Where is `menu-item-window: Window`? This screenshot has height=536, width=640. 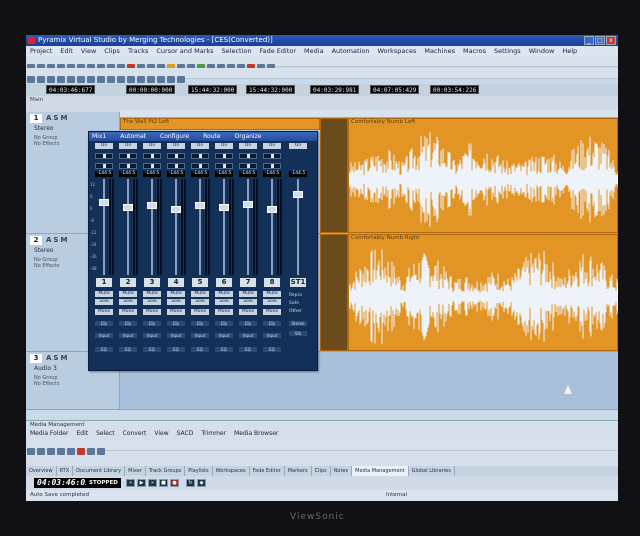
menu-item-window: Window is located at coordinates (542, 51).